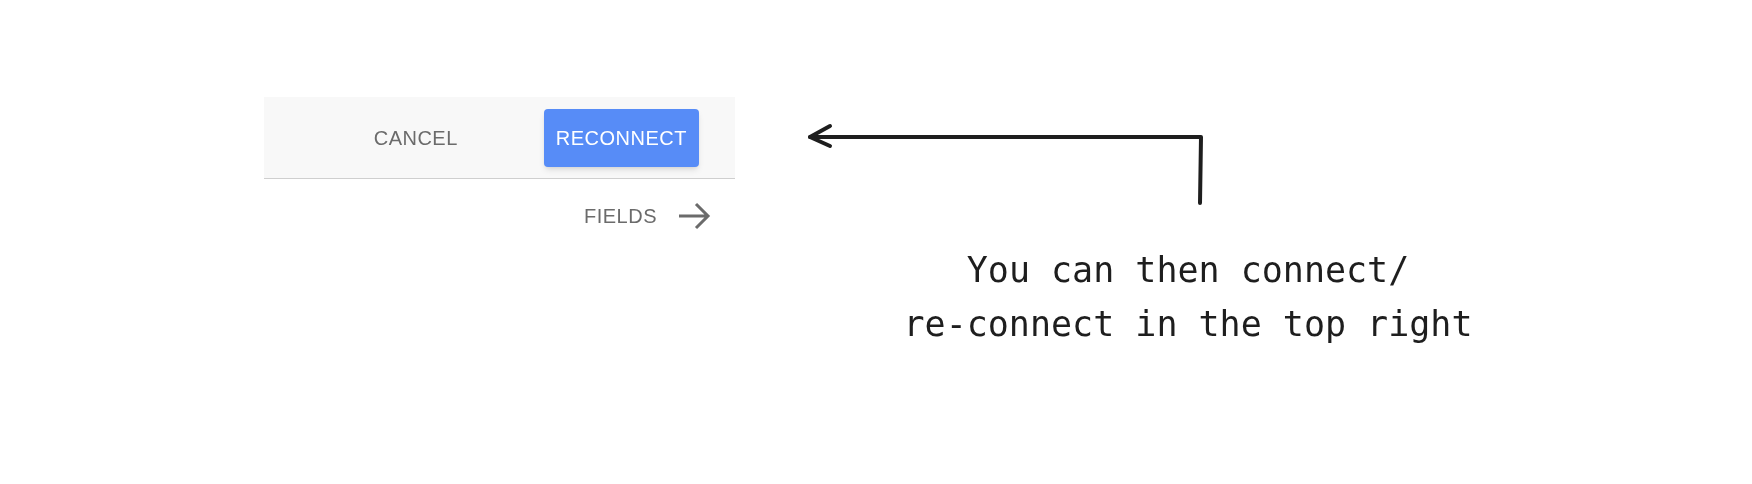 The height and width of the screenshot is (484, 1752). Describe the element at coordinates (415, 137) in the screenshot. I see `cancel-button: CANCEL` at that location.